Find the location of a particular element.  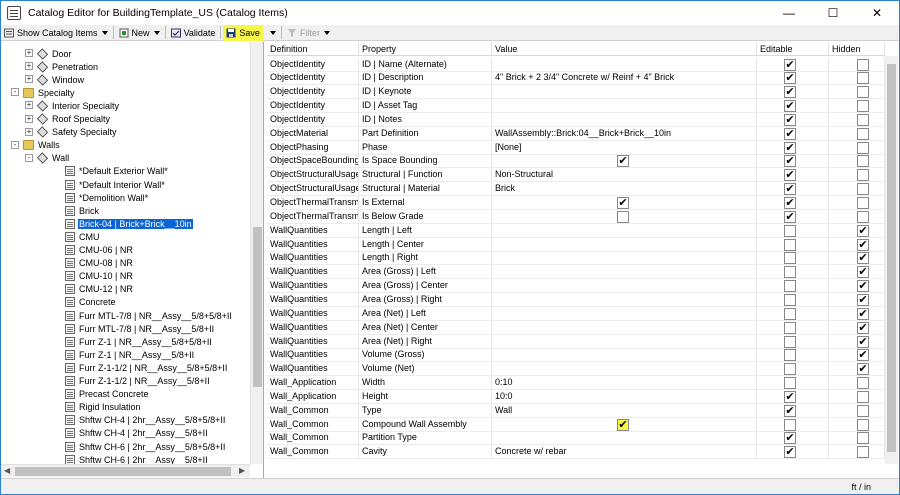

table-row: ObjectSpaceBounding Is Space Bounding ✔ ✔ is located at coordinates (576, 161).